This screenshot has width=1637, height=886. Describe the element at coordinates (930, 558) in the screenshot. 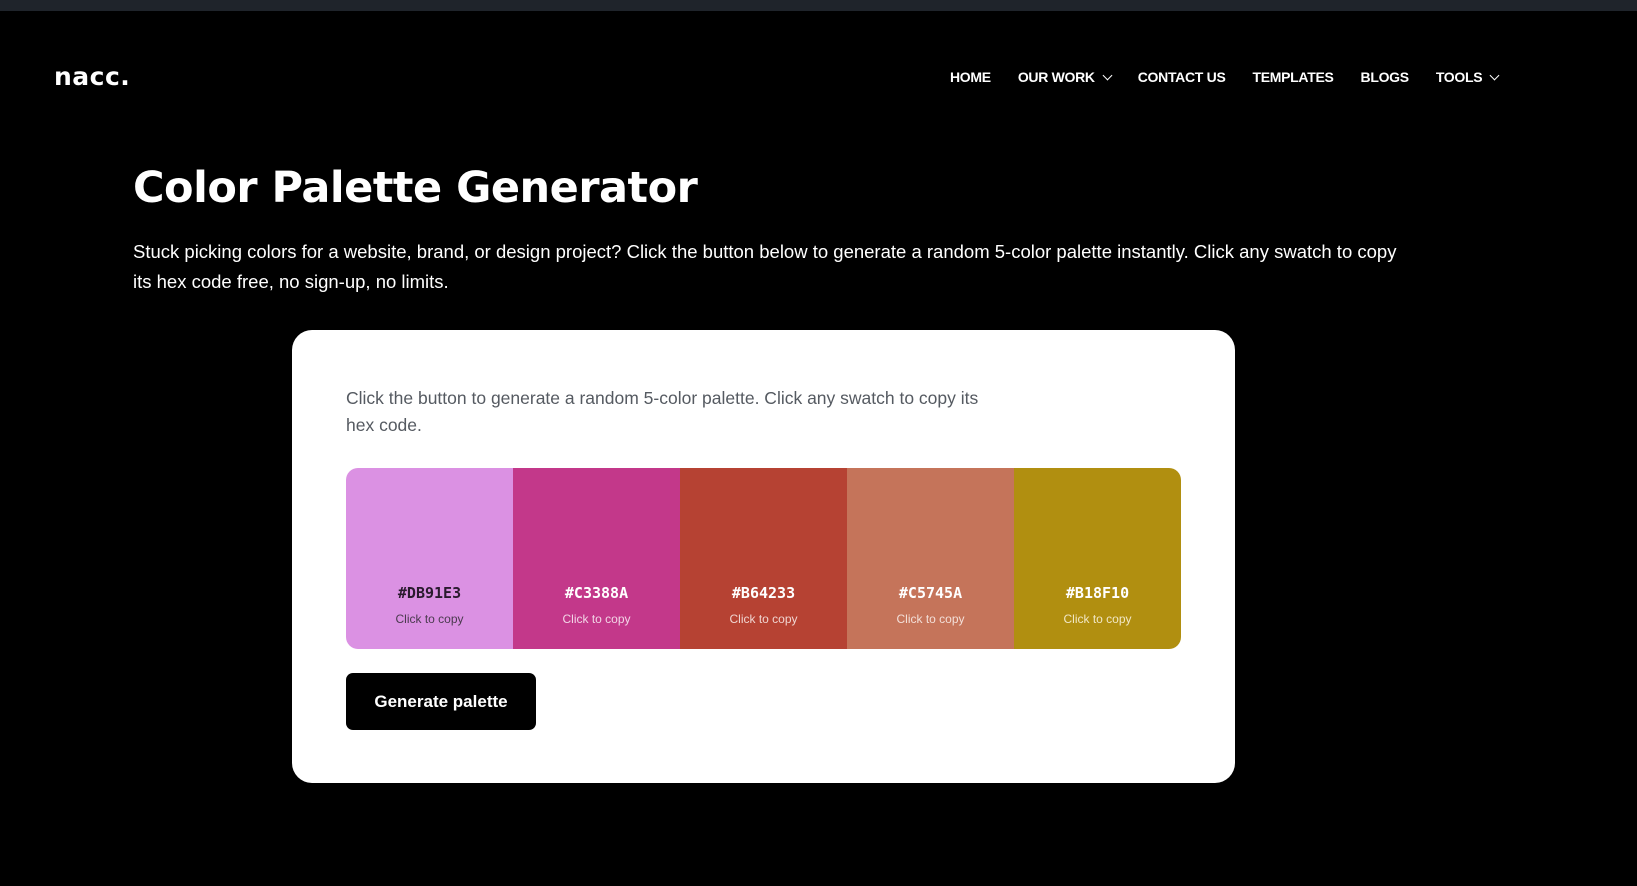

I see `color-swatch: #C5745A Click to copy` at that location.